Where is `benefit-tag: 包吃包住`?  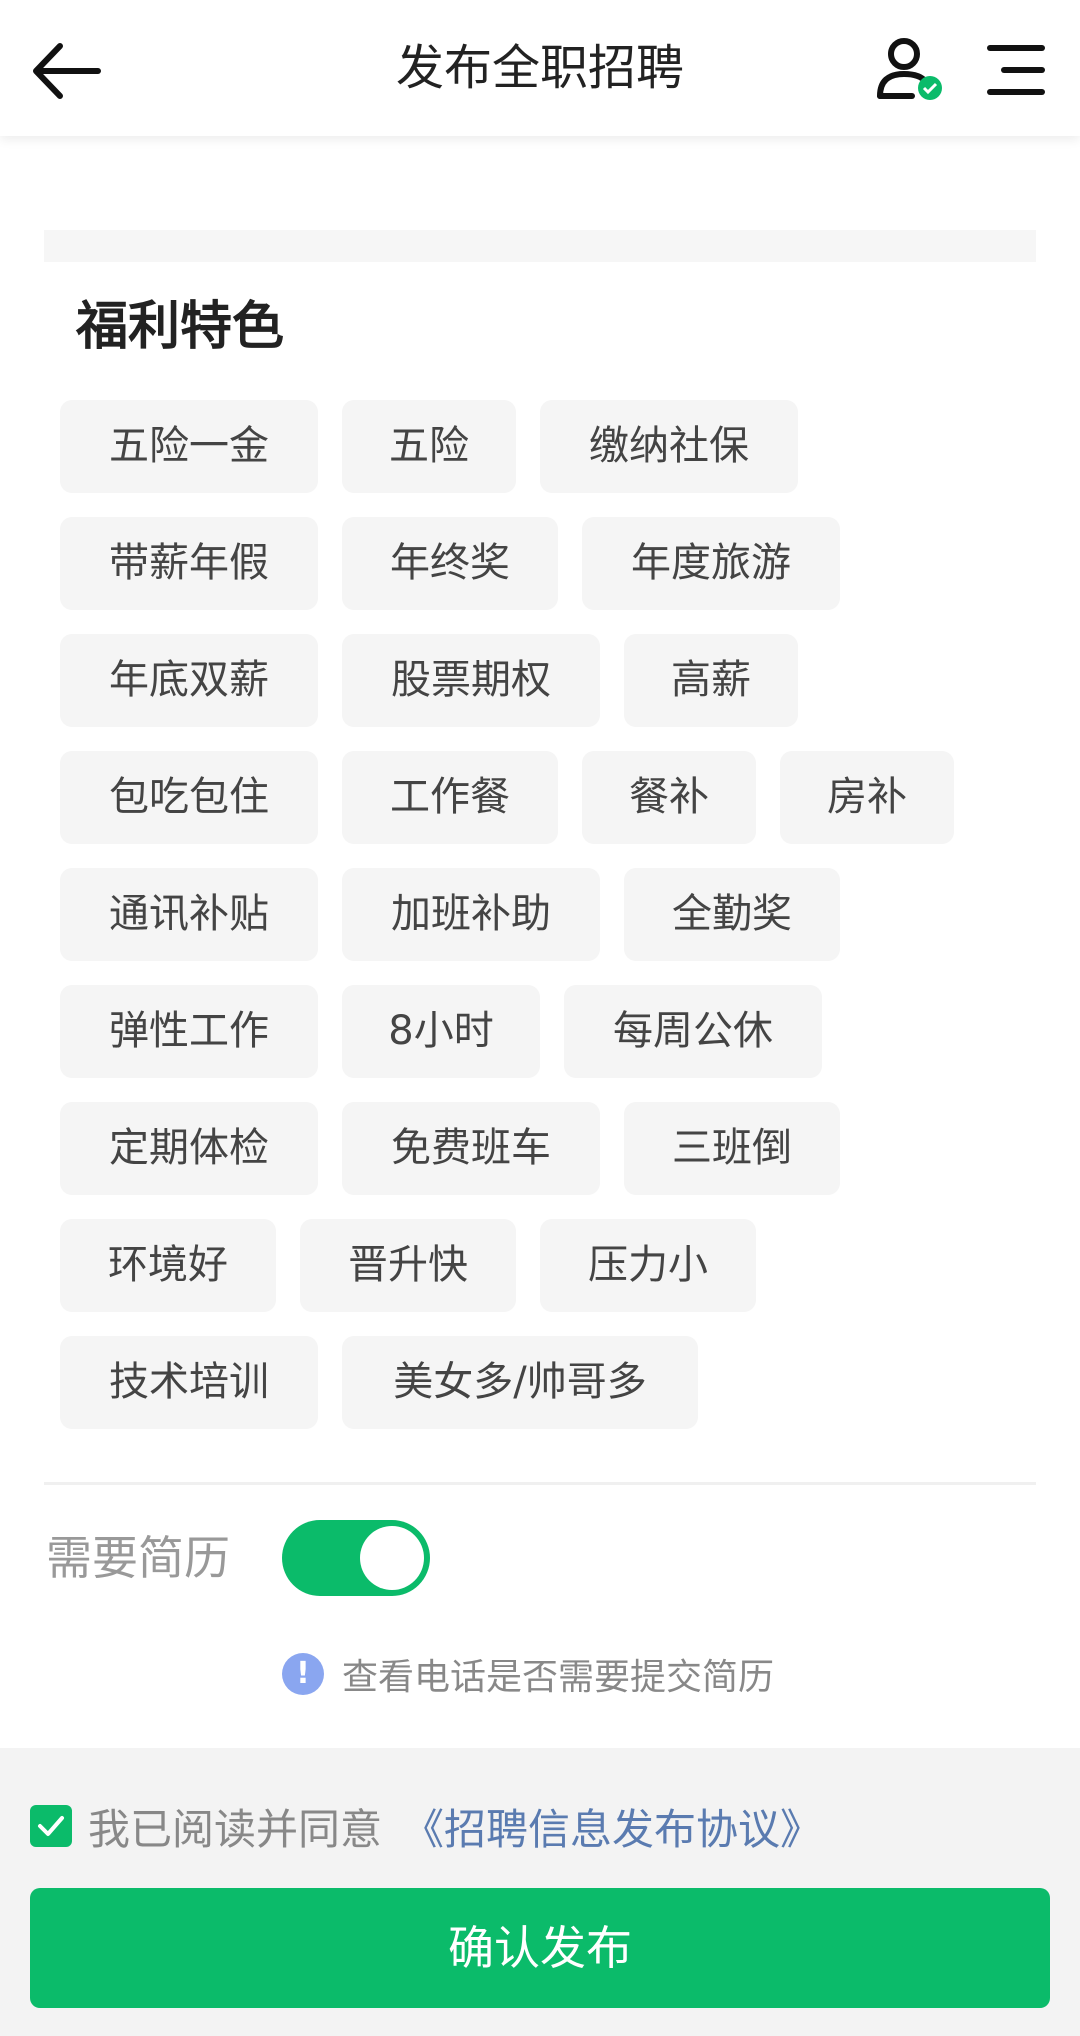 benefit-tag: 包吃包住 is located at coordinates (189, 797).